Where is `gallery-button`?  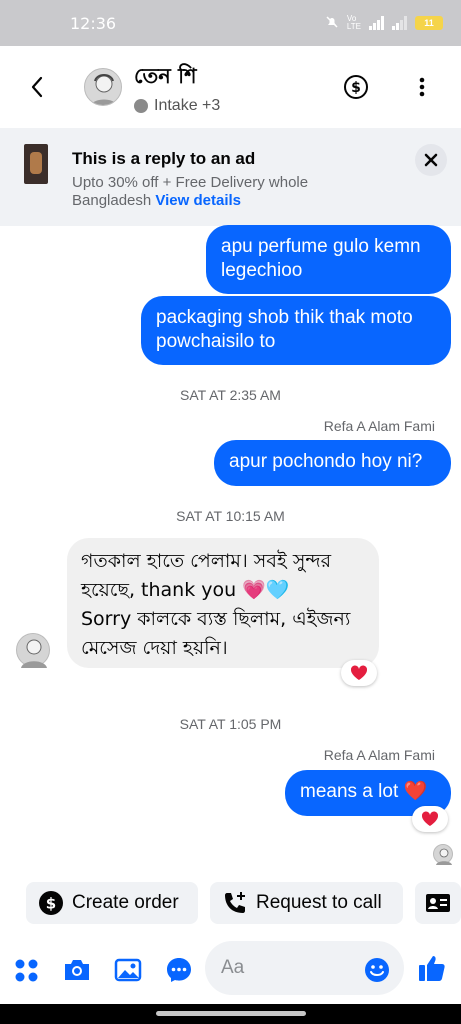
gallery-button is located at coordinates (128, 970).